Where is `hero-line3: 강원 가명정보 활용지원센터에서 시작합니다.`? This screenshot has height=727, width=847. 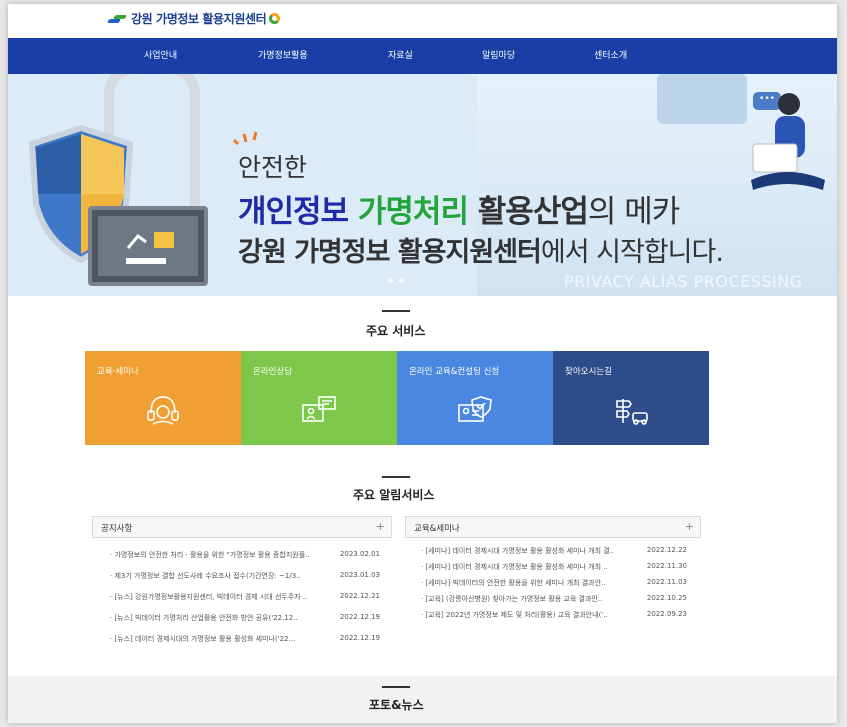
hero-line3: 강원 가명정보 활용지원센터에서 시작합니다. is located at coordinates (481, 252).